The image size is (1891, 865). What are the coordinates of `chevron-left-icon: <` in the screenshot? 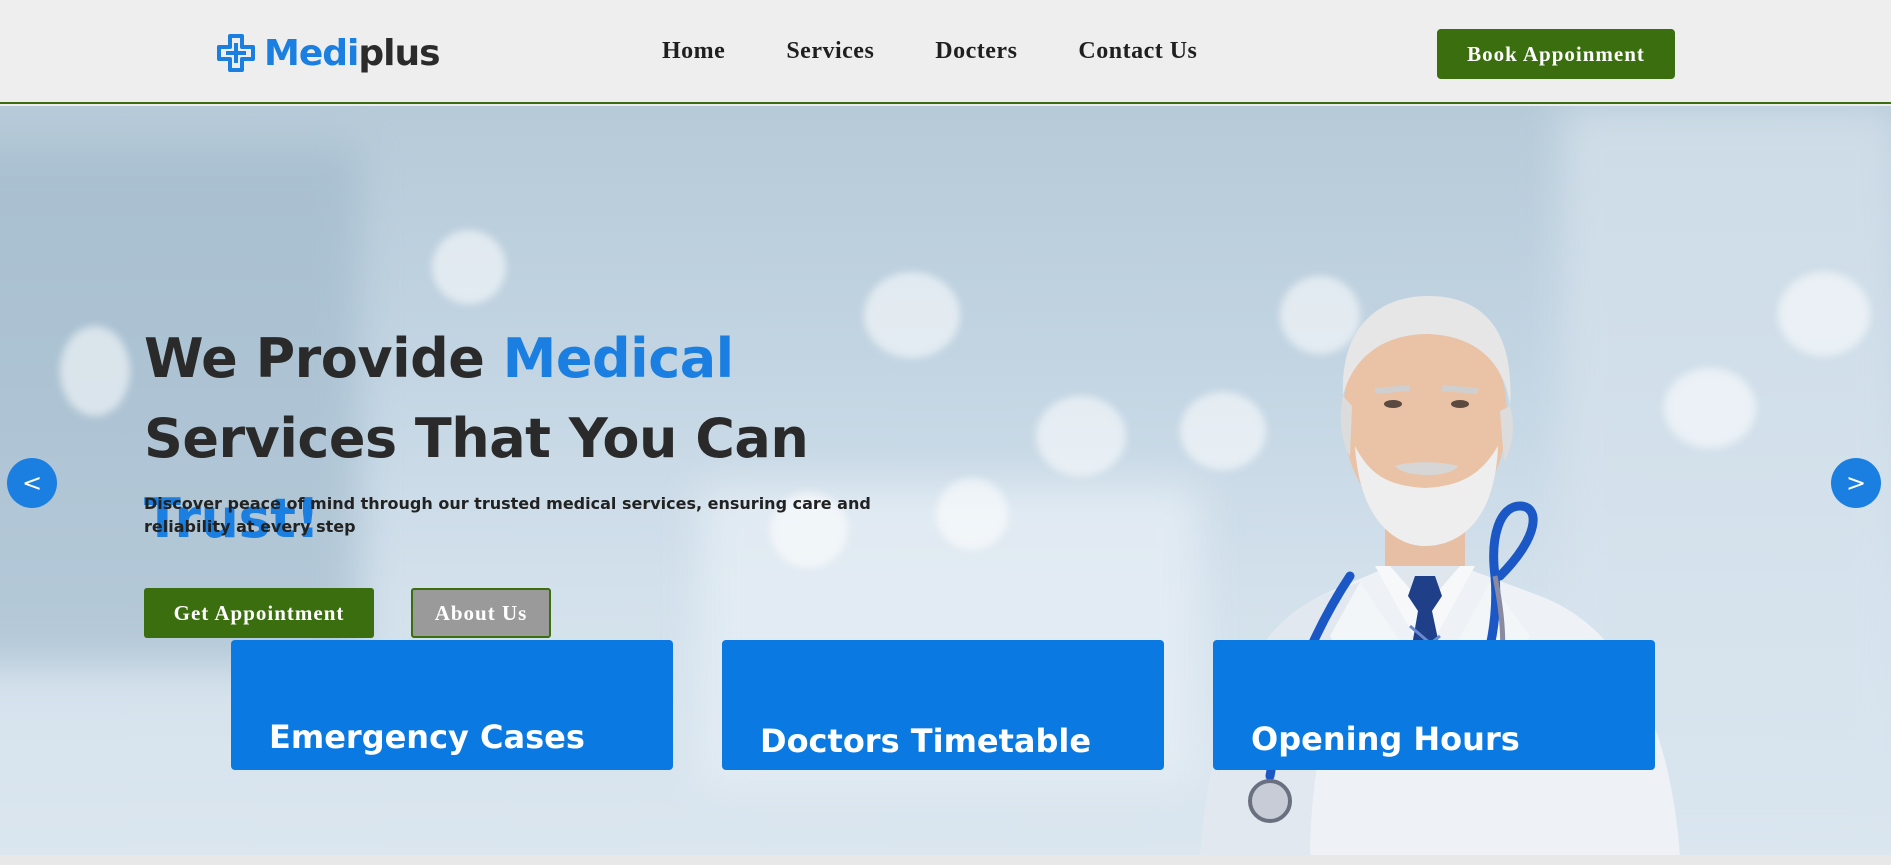 It's located at (32, 483).